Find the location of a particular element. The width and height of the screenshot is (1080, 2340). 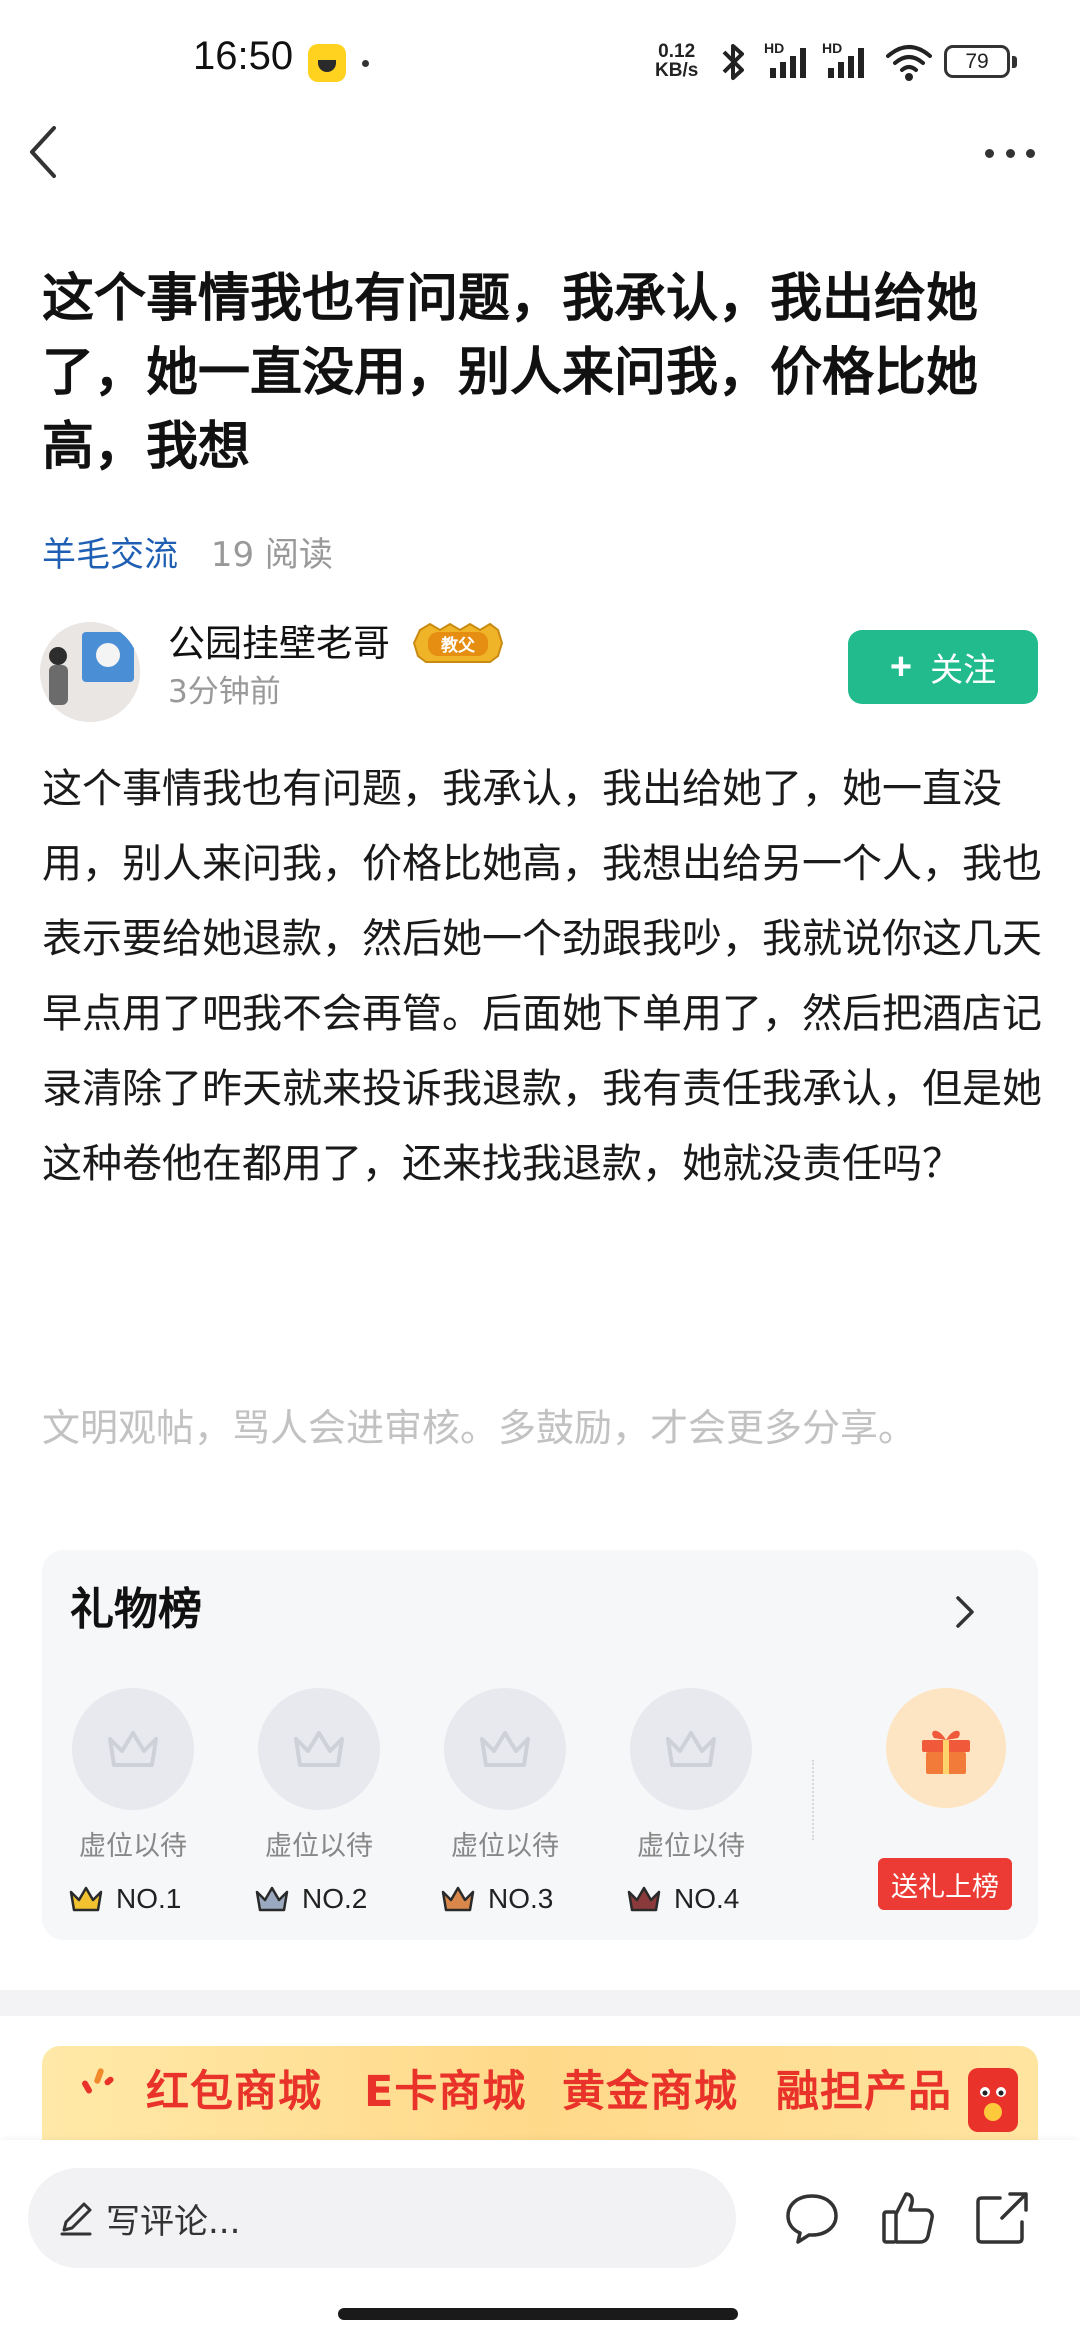

civility-hint: 文明观帖，骂人会进审核。多鼓励，才会更多分享。 is located at coordinates (479, 1428).